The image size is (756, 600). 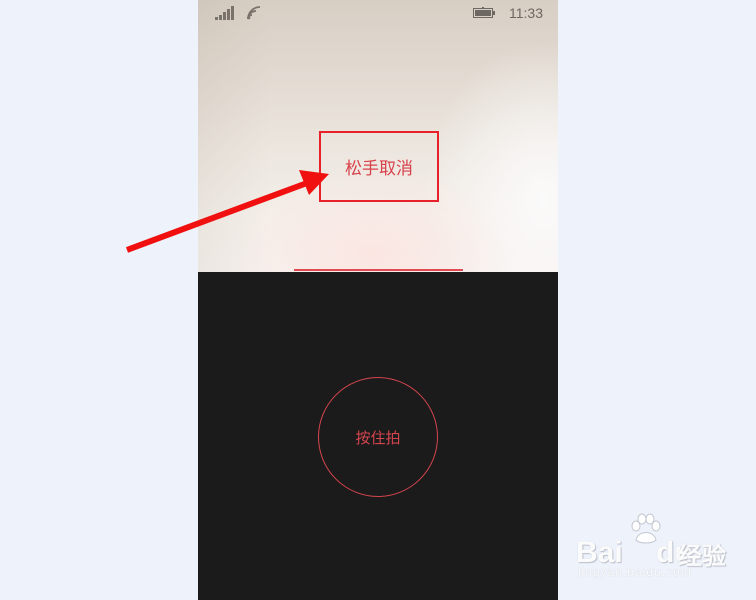 I want to click on recording-progress-bar, so click(x=378, y=270).